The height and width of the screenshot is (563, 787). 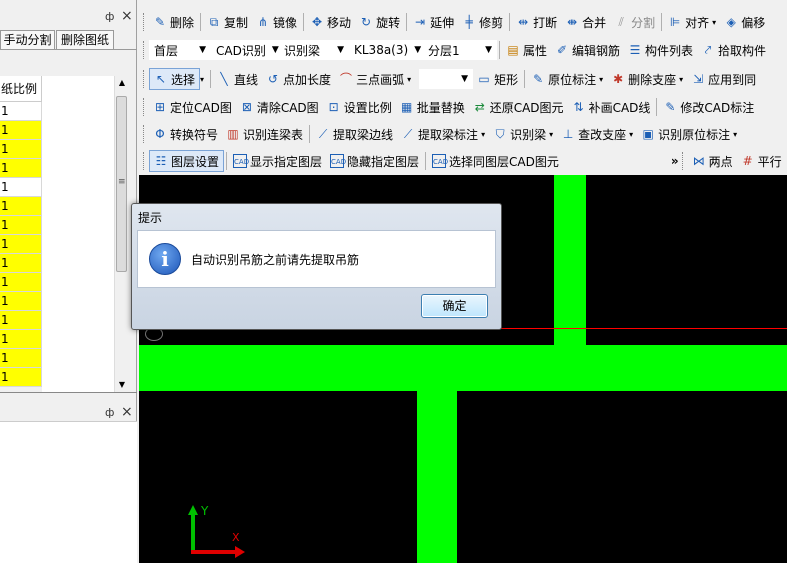 I want to click on apply-icon: ⇲, so click(x=698, y=79).